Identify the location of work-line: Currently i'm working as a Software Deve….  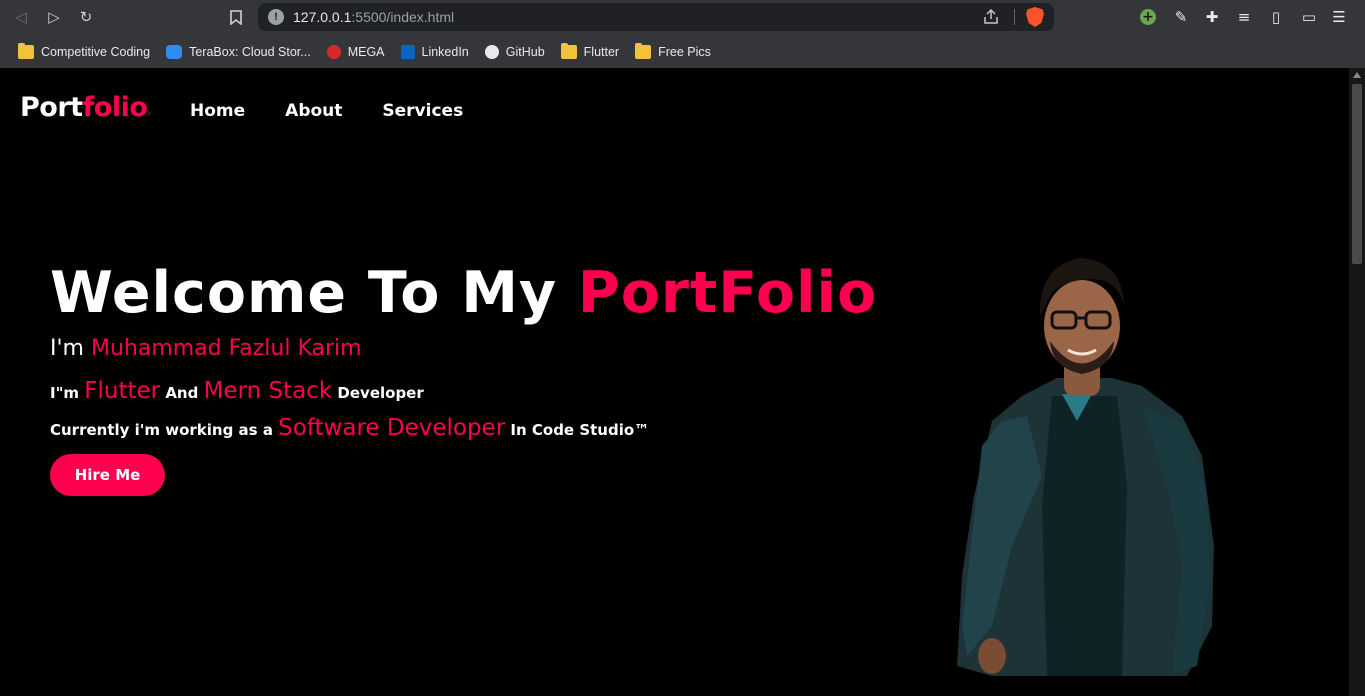
(350, 428).